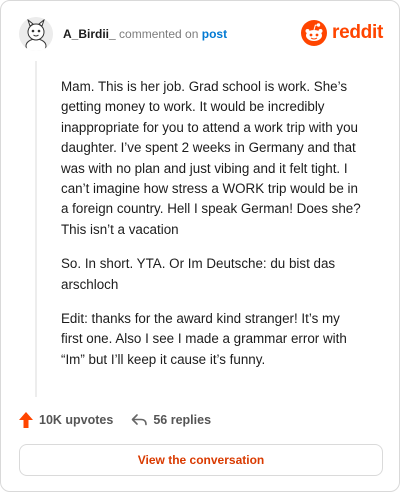 The image size is (400, 492). What do you see at coordinates (124, 420) in the screenshot?
I see `comment-stats: 10K upvotes 56 replies` at bounding box center [124, 420].